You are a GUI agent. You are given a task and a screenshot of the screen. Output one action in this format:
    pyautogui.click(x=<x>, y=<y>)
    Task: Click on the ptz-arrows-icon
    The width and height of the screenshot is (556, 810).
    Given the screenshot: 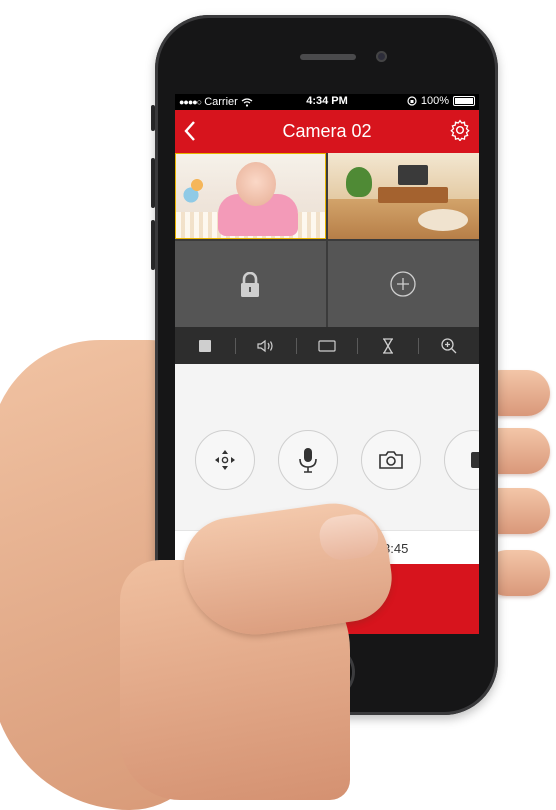 What is the action you would take?
    pyautogui.click(x=225, y=460)
    